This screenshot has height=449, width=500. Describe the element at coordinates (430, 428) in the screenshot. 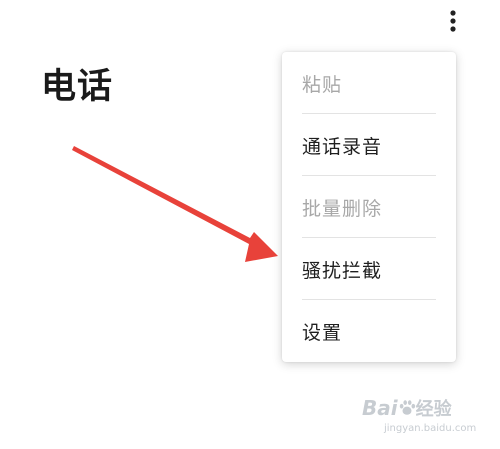

I see `watermark-url: jingyan.baidu.com` at that location.